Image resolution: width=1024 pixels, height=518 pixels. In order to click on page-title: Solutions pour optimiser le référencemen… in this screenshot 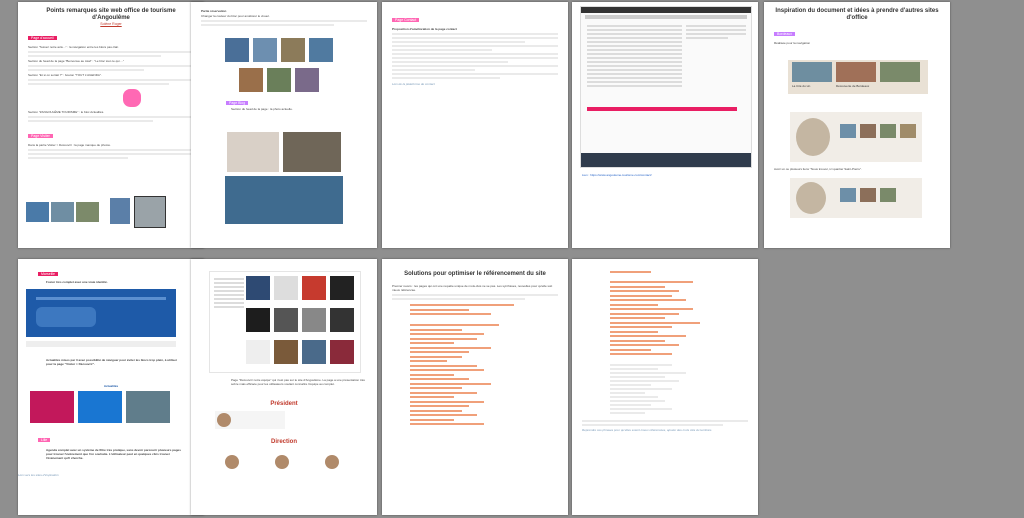, I will do `click(475, 274)`.